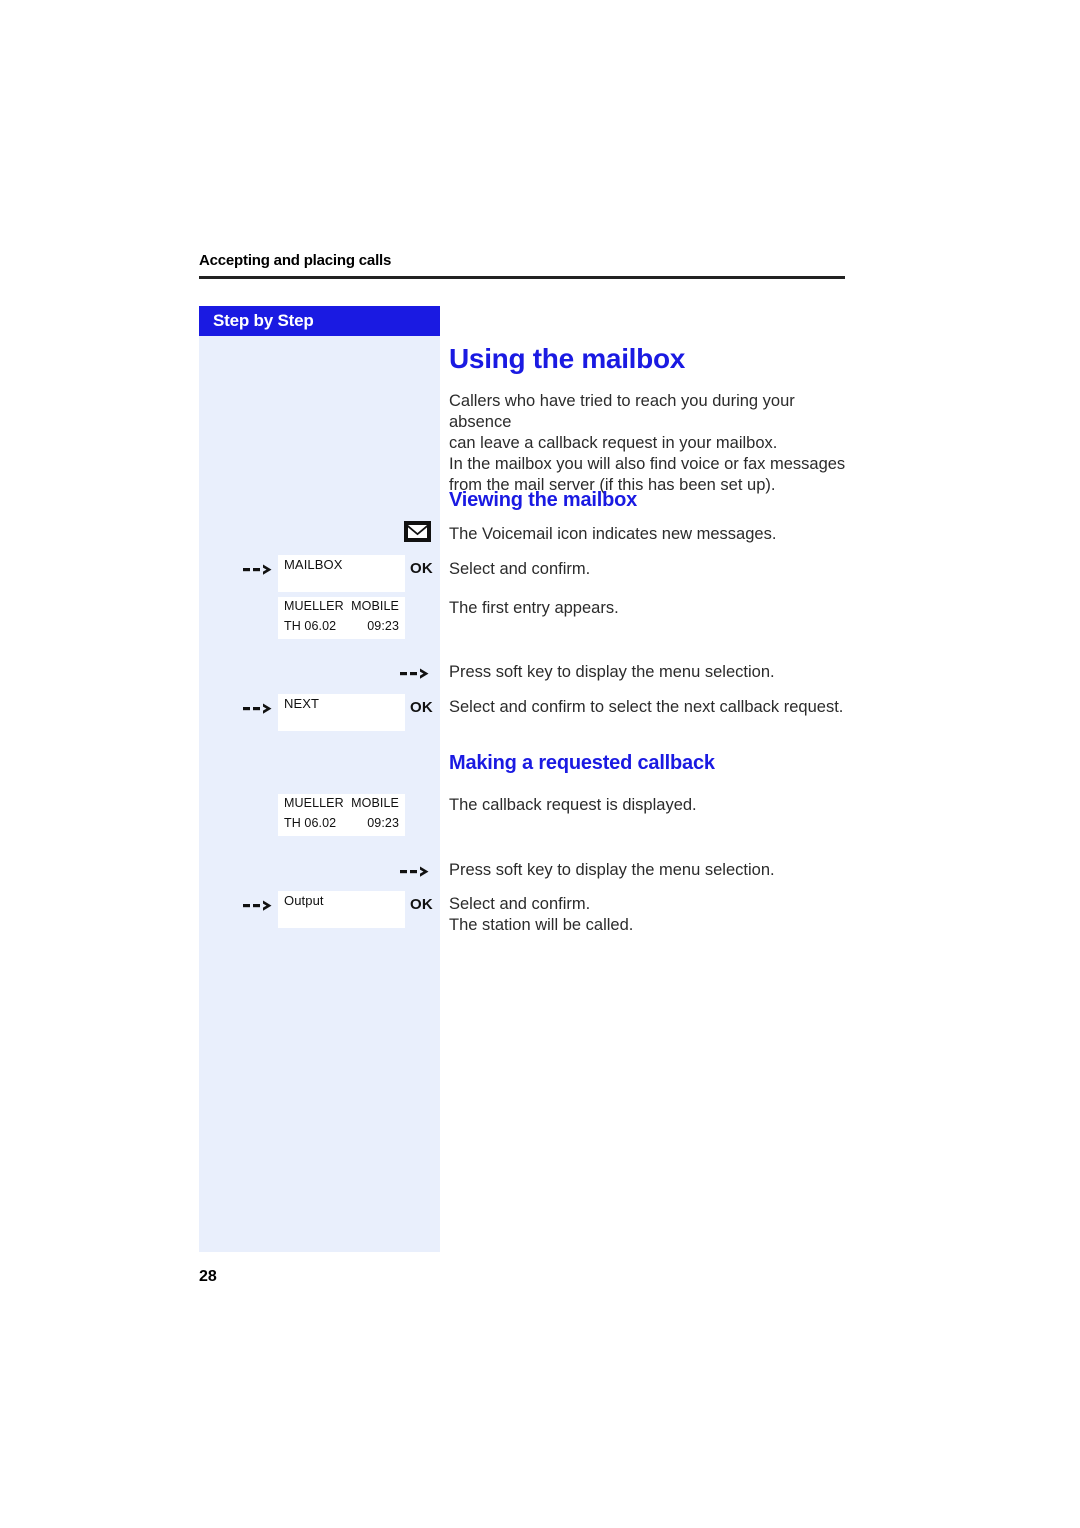 This screenshot has height=1528, width=1080. Describe the element at coordinates (310, 626) in the screenshot. I see `entry-1-date: TH 06.02` at that location.